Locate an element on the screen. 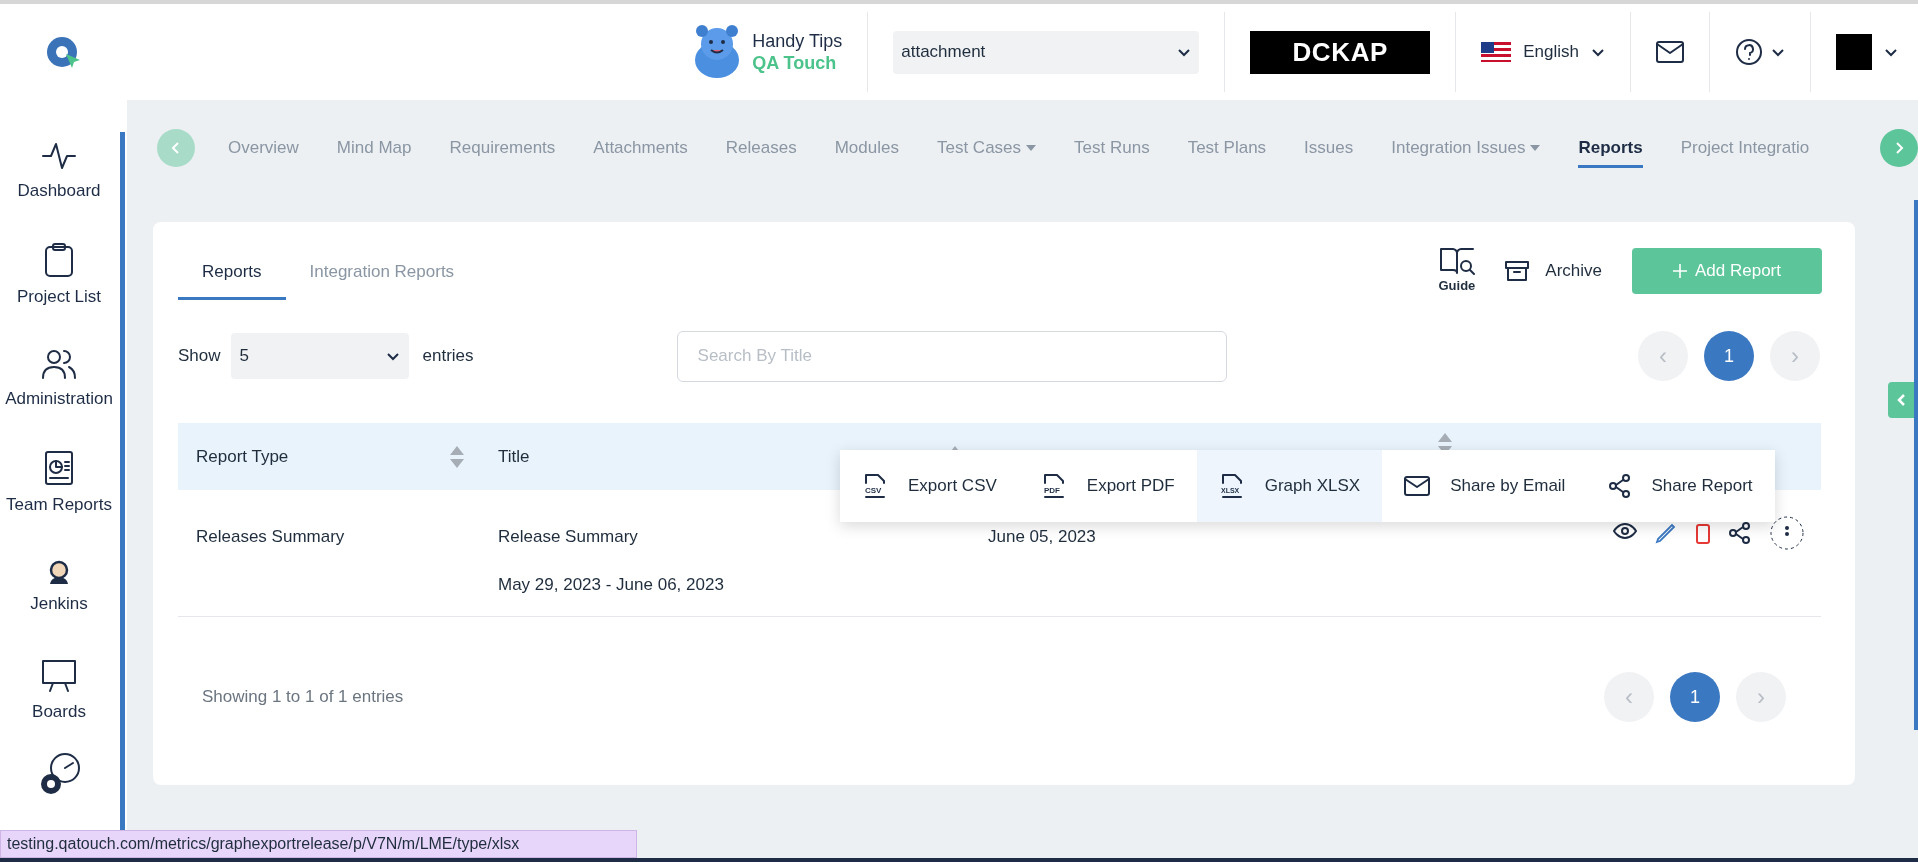 The width and height of the screenshot is (1918, 862). sidebar-item: Team Reports is located at coordinates (59, 484).